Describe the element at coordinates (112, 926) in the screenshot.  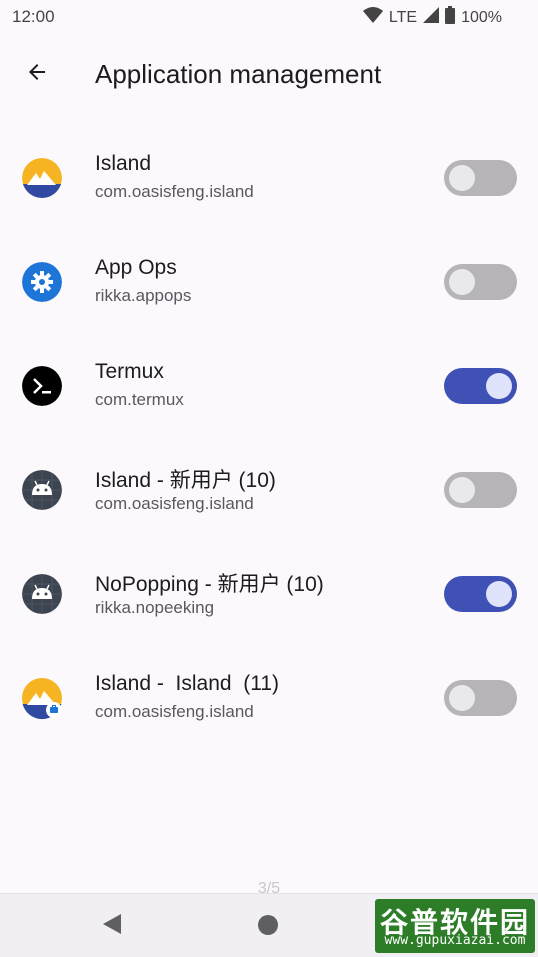
I see `nav-back-icon` at that location.